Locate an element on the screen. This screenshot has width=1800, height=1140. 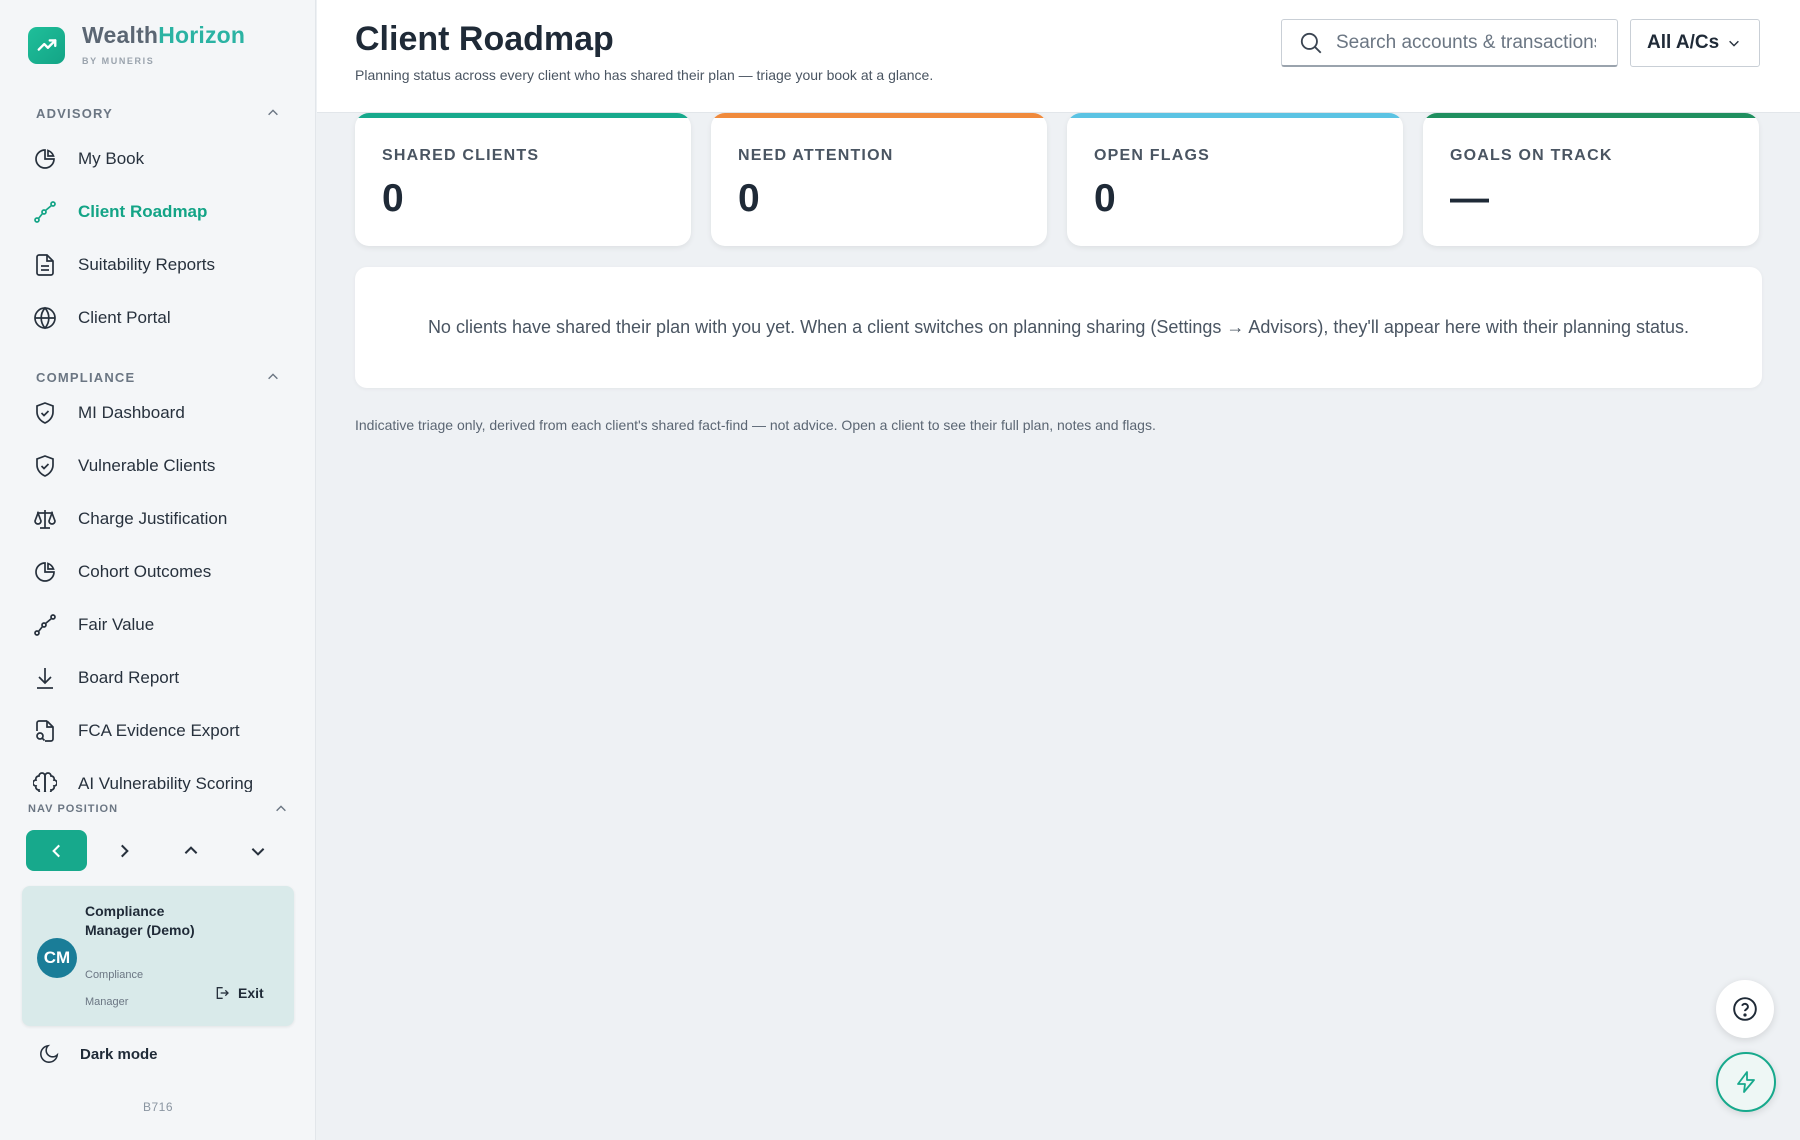
log-out-icon is located at coordinates (222, 993).